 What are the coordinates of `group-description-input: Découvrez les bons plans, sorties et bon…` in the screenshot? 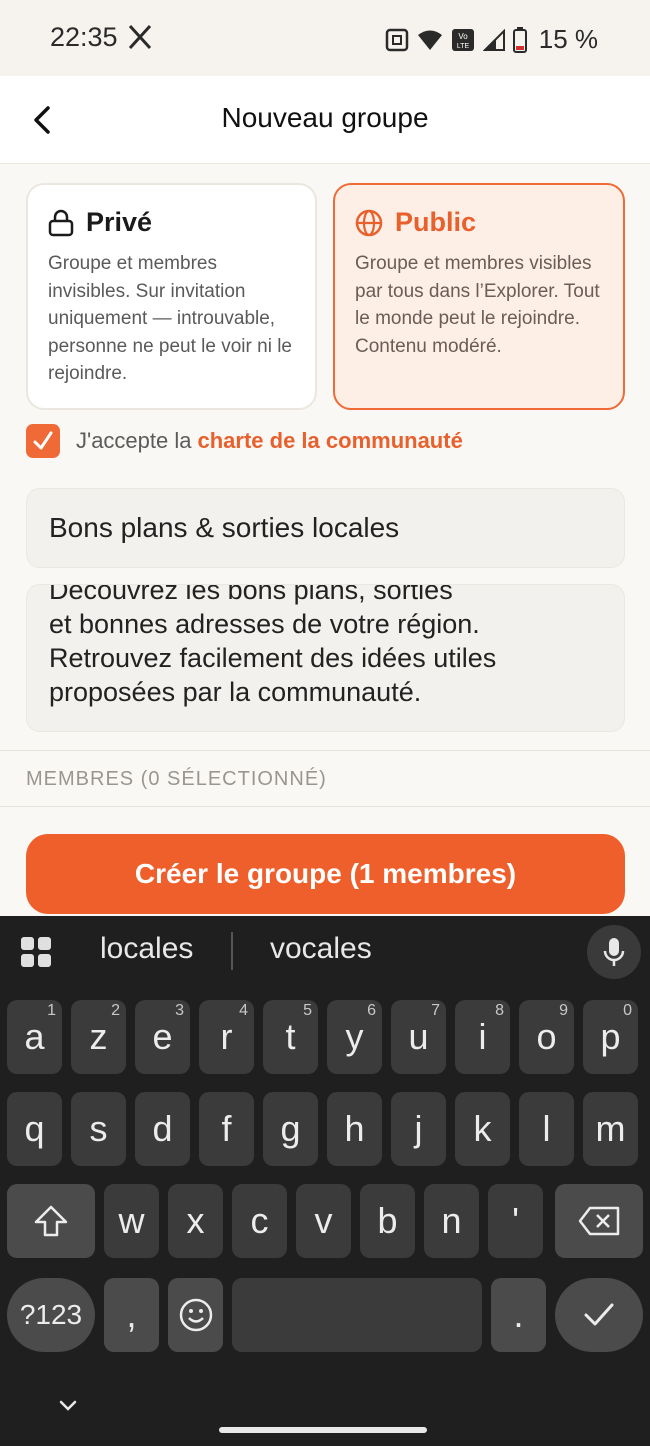 It's located at (325, 658).